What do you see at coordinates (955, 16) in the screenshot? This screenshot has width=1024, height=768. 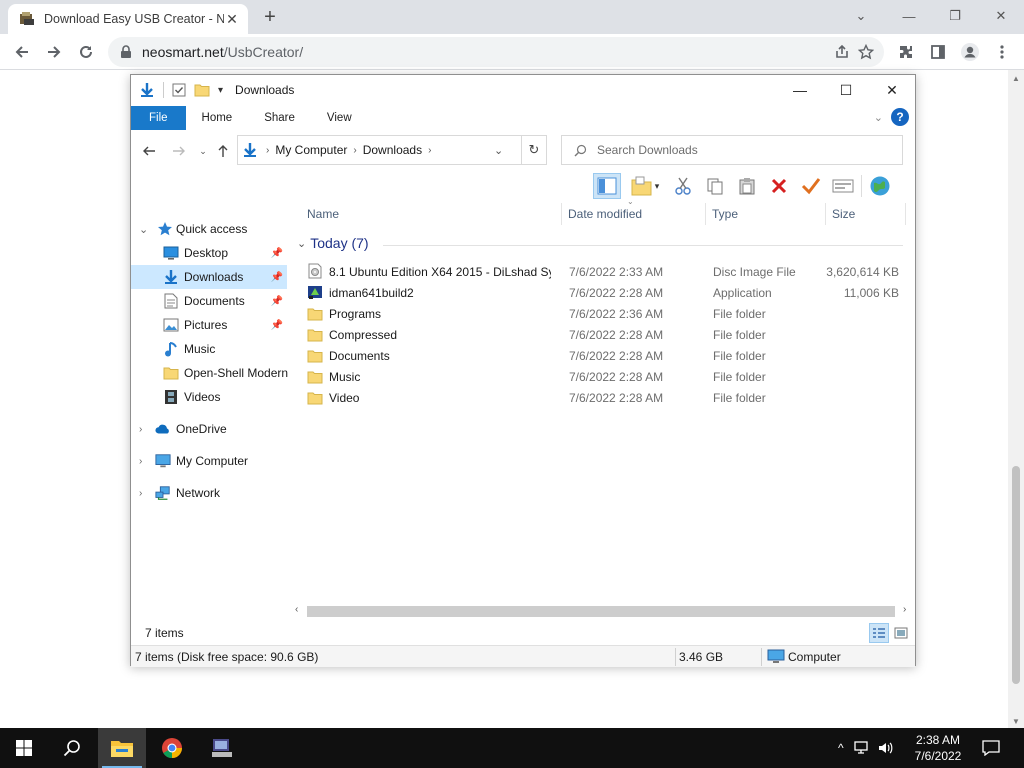 I see `restore-button: ❐` at bounding box center [955, 16].